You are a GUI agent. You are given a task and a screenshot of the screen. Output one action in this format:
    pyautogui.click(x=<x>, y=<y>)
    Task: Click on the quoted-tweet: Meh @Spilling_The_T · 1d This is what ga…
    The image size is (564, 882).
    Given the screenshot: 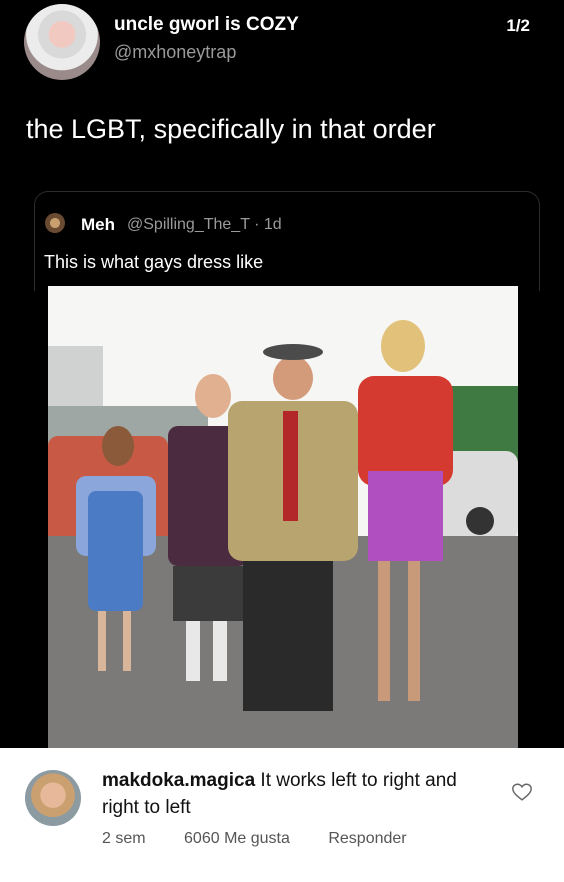 What is the action you would take?
    pyautogui.click(x=287, y=241)
    